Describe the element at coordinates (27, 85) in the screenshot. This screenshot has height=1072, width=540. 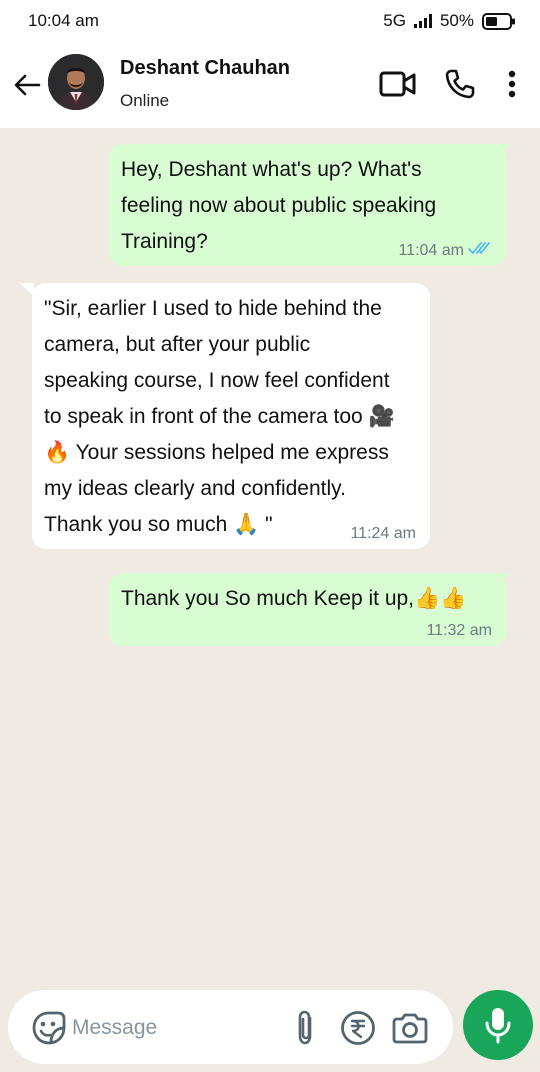
I see `back-arrow-icon` at that location.